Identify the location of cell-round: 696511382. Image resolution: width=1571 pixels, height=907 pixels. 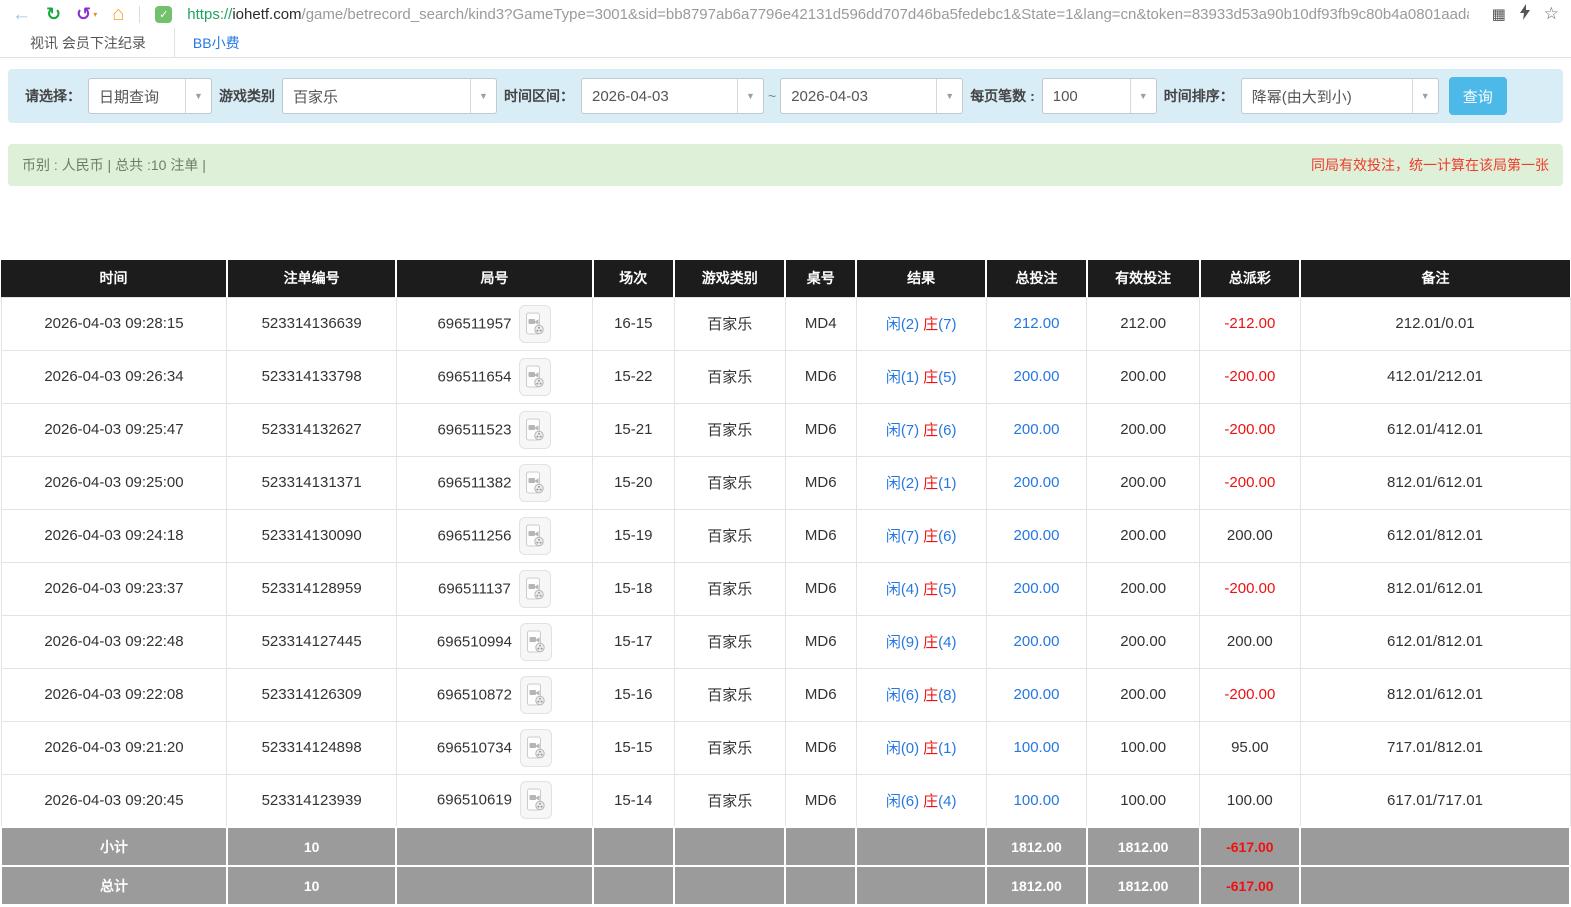
(494, 482).